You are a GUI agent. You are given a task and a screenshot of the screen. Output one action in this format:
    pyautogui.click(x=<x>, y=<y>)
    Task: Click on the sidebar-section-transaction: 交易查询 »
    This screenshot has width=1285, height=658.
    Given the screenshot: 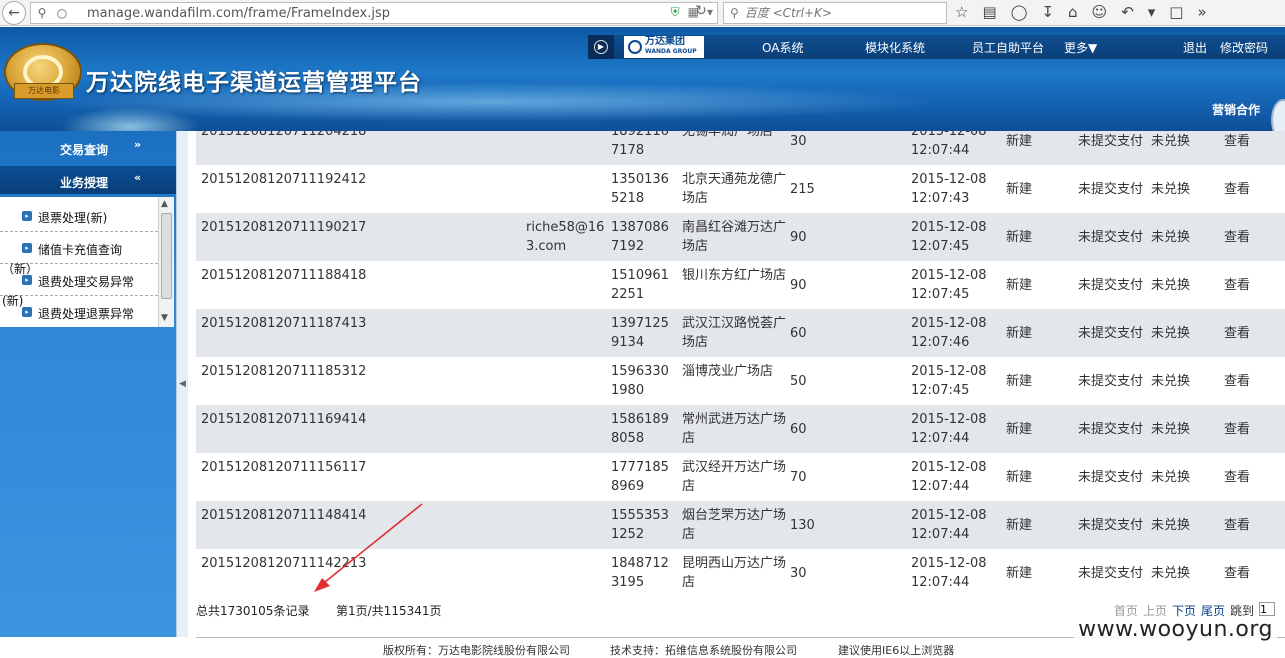 What is the action you would take?
    pyautogui.click(x=88, y=147)
    